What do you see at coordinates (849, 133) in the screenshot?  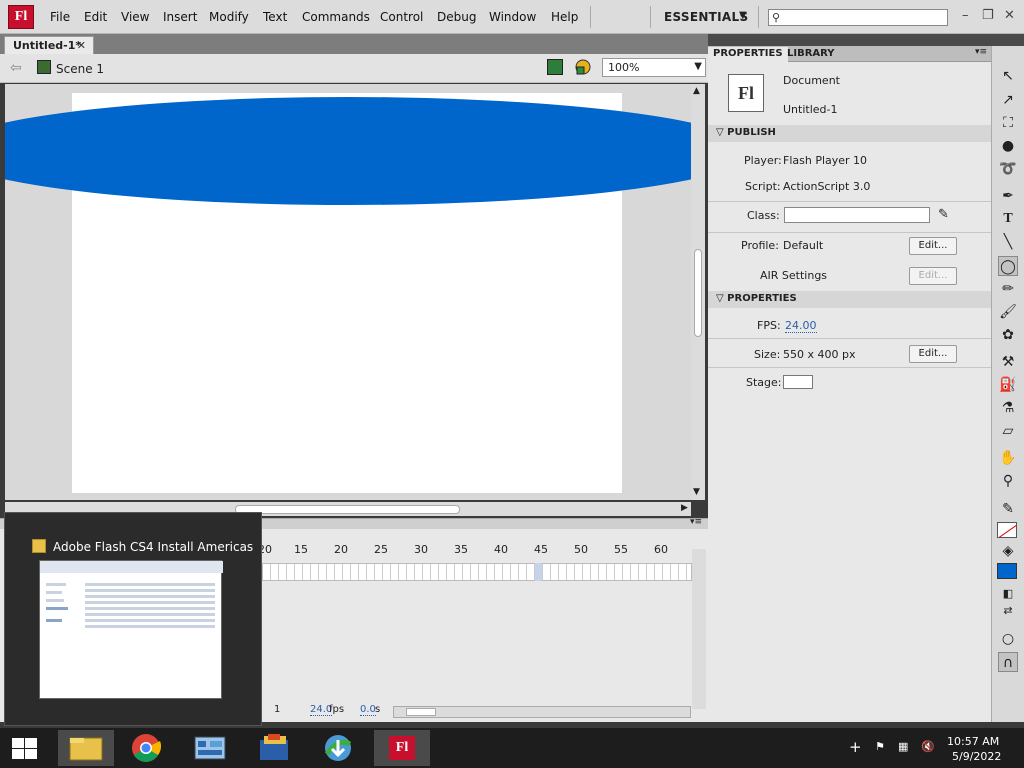 I see `publish-section-header: ▽ PUBLISH` at bounding box center [849, 133].